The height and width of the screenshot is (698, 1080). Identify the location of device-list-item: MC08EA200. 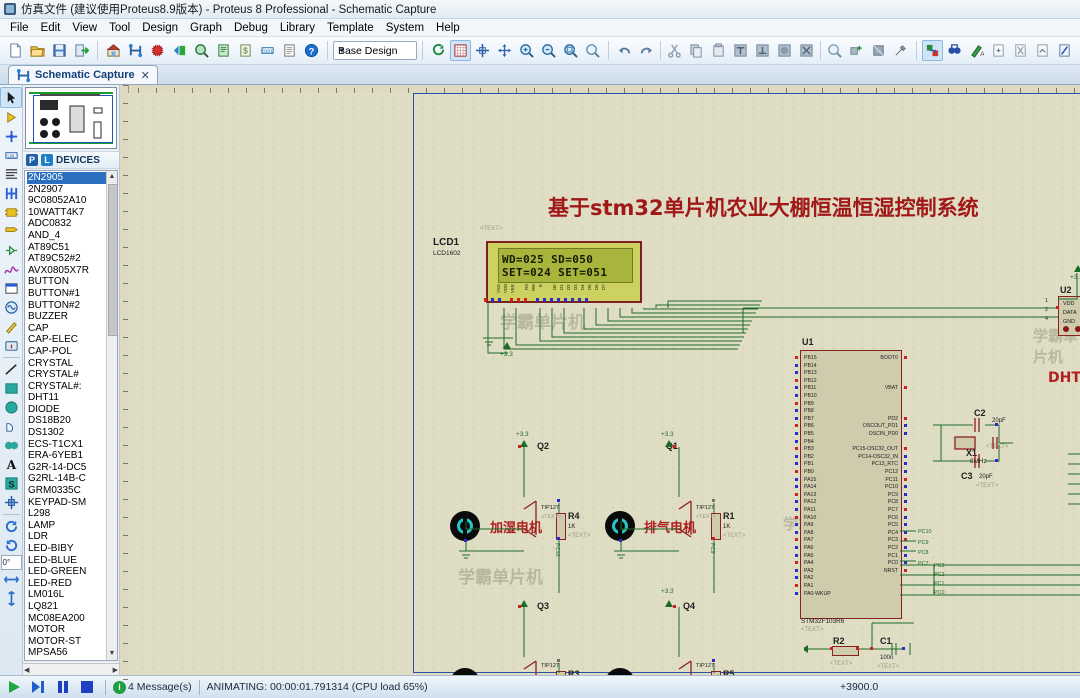
(72, 619).